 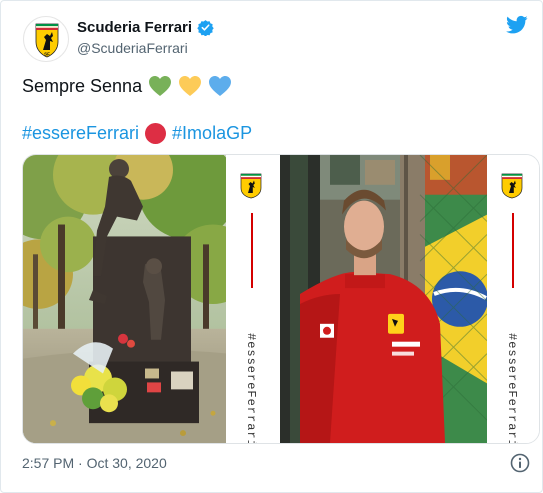 I want to click on handle: @ScuderiaFerrari, so click(x=132, y=48).